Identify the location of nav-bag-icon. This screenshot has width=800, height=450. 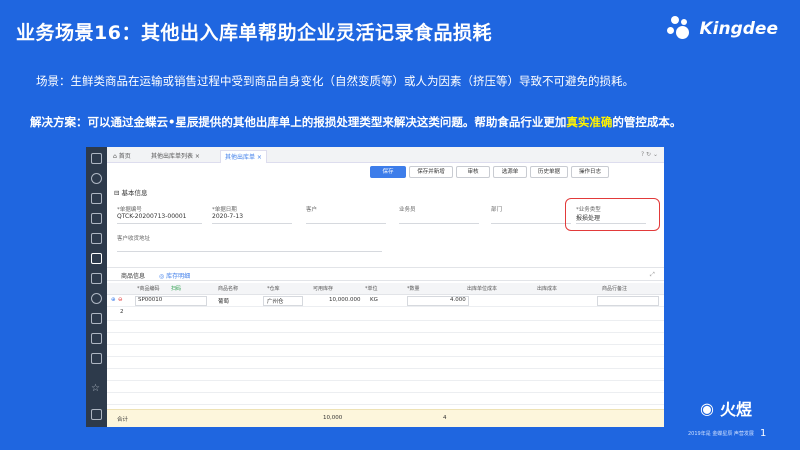
(96, 238).